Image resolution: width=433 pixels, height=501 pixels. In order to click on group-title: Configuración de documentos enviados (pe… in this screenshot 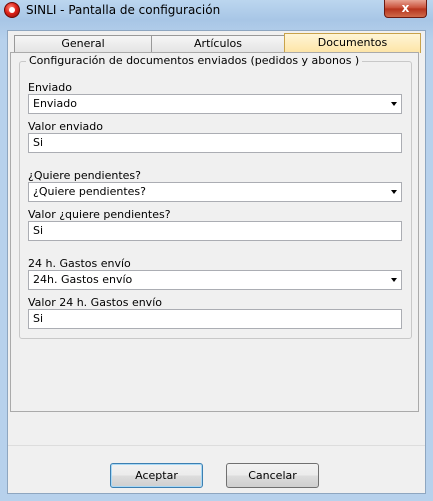, I will do `click(194, 60)`.